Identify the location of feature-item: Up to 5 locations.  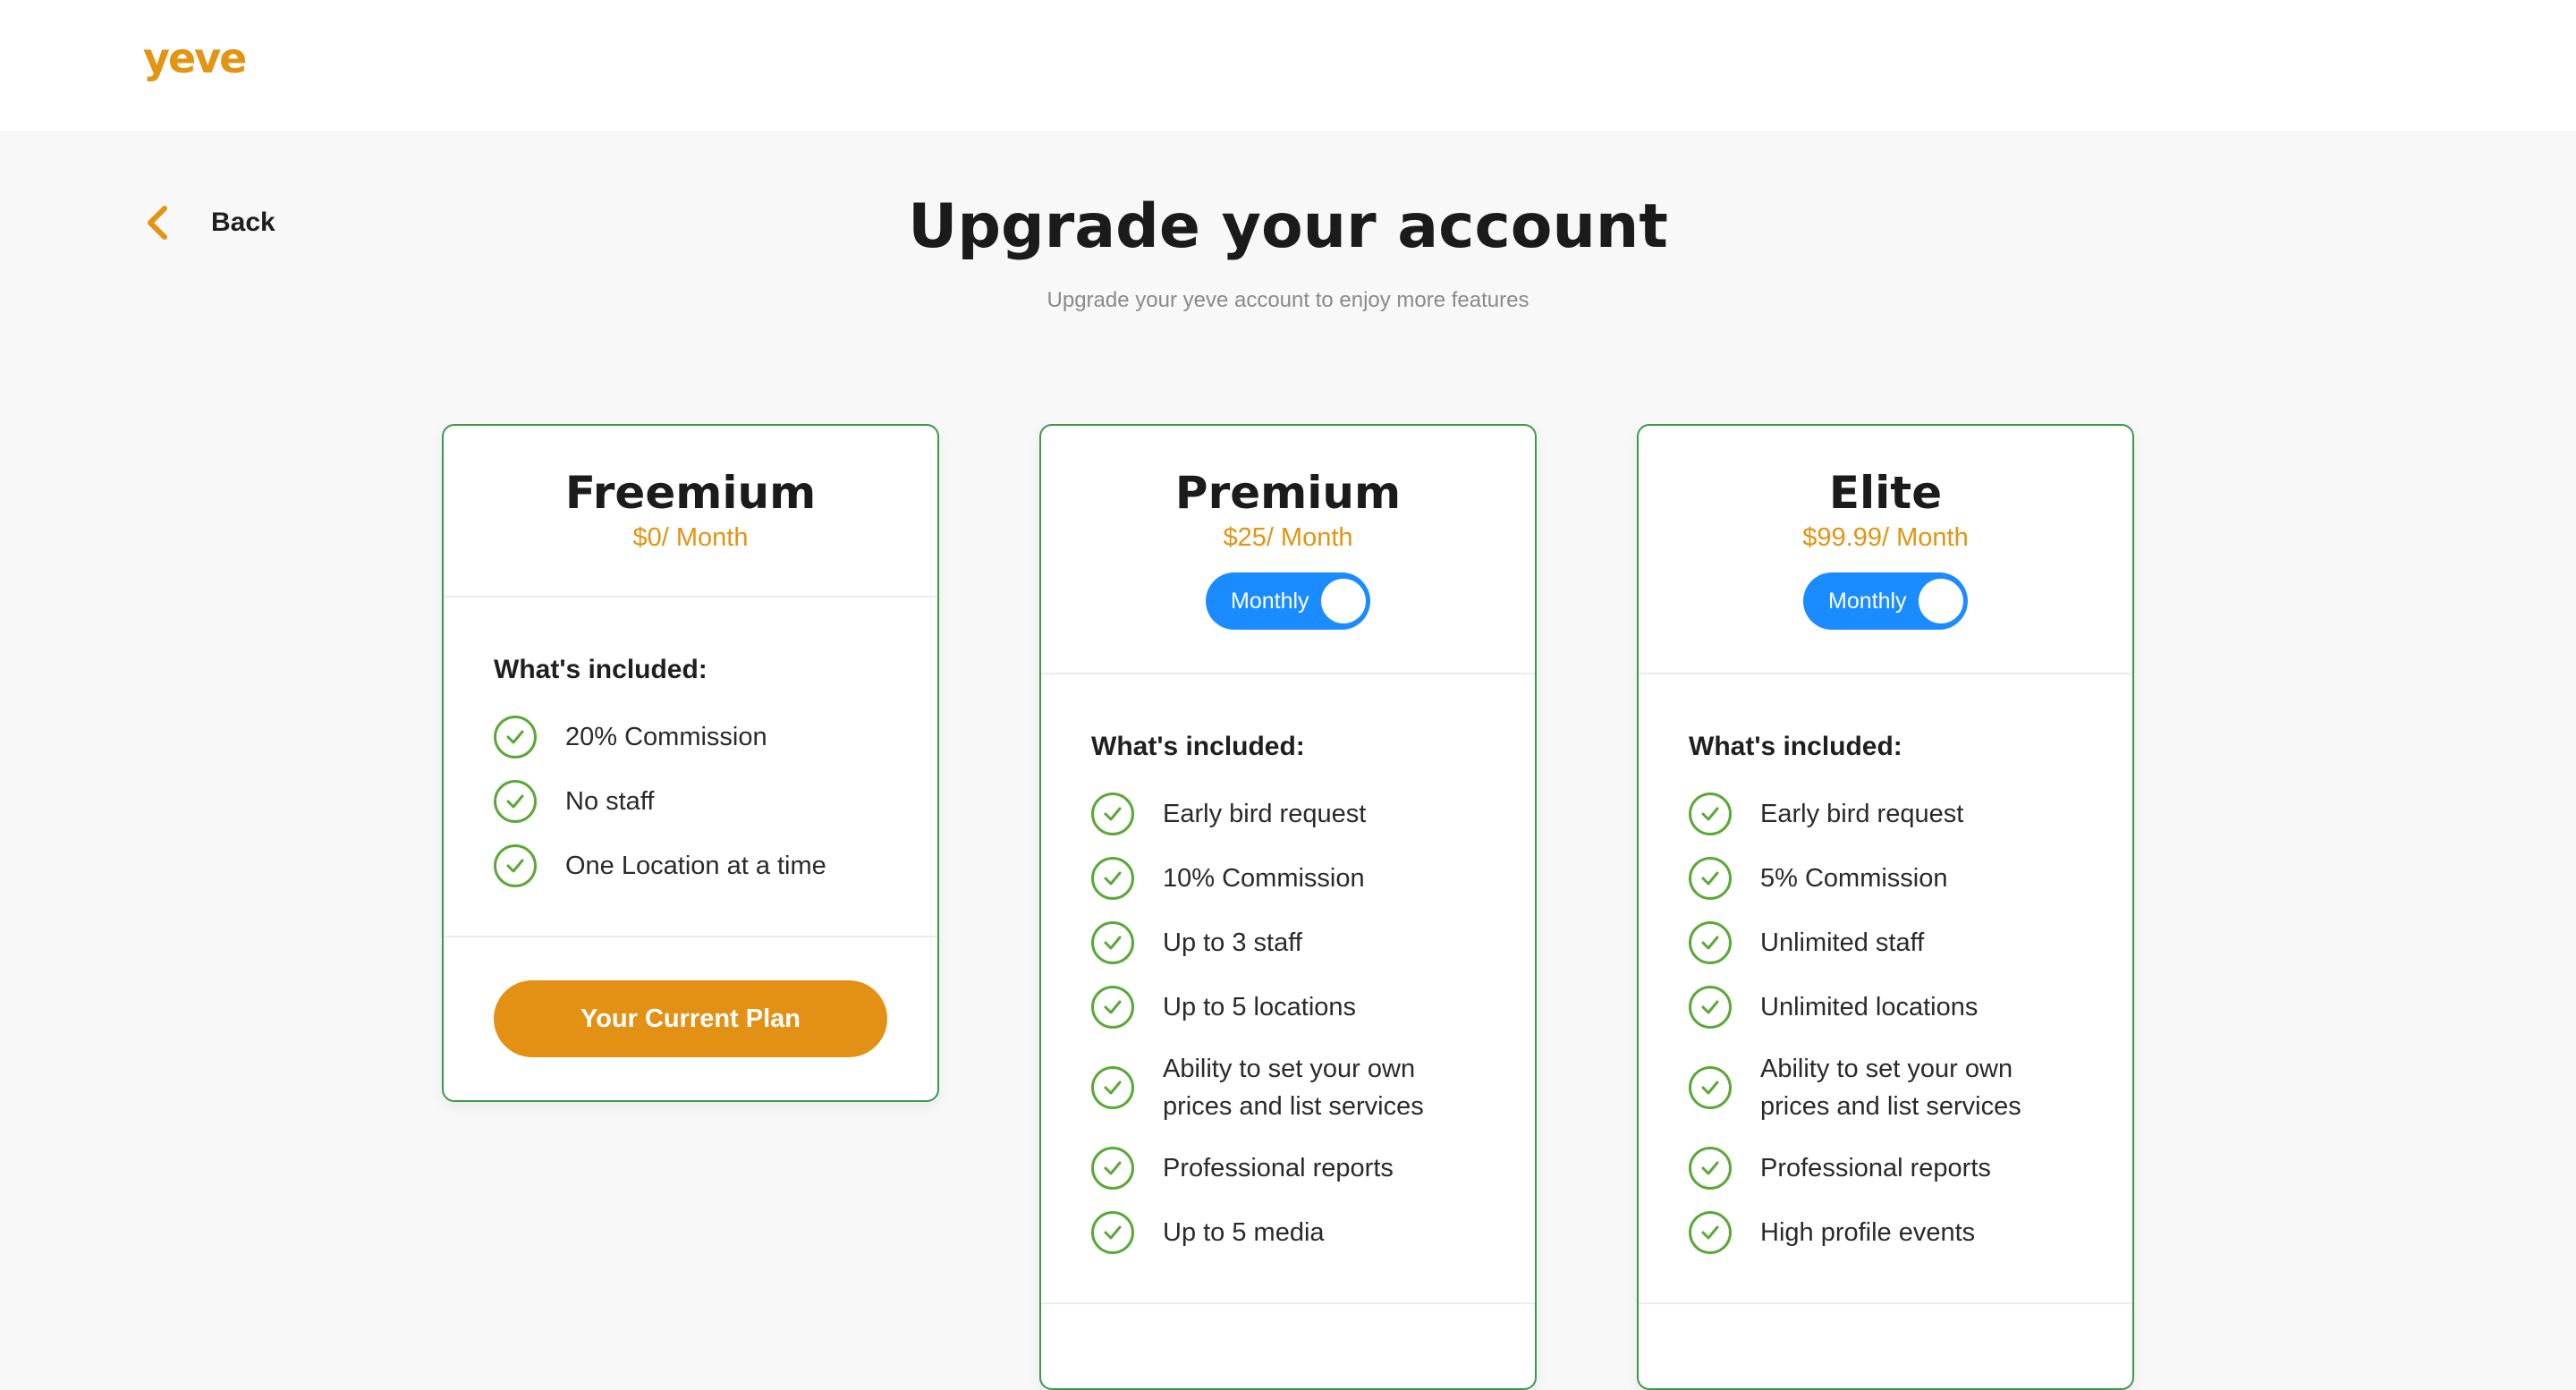
(1288, 1007).